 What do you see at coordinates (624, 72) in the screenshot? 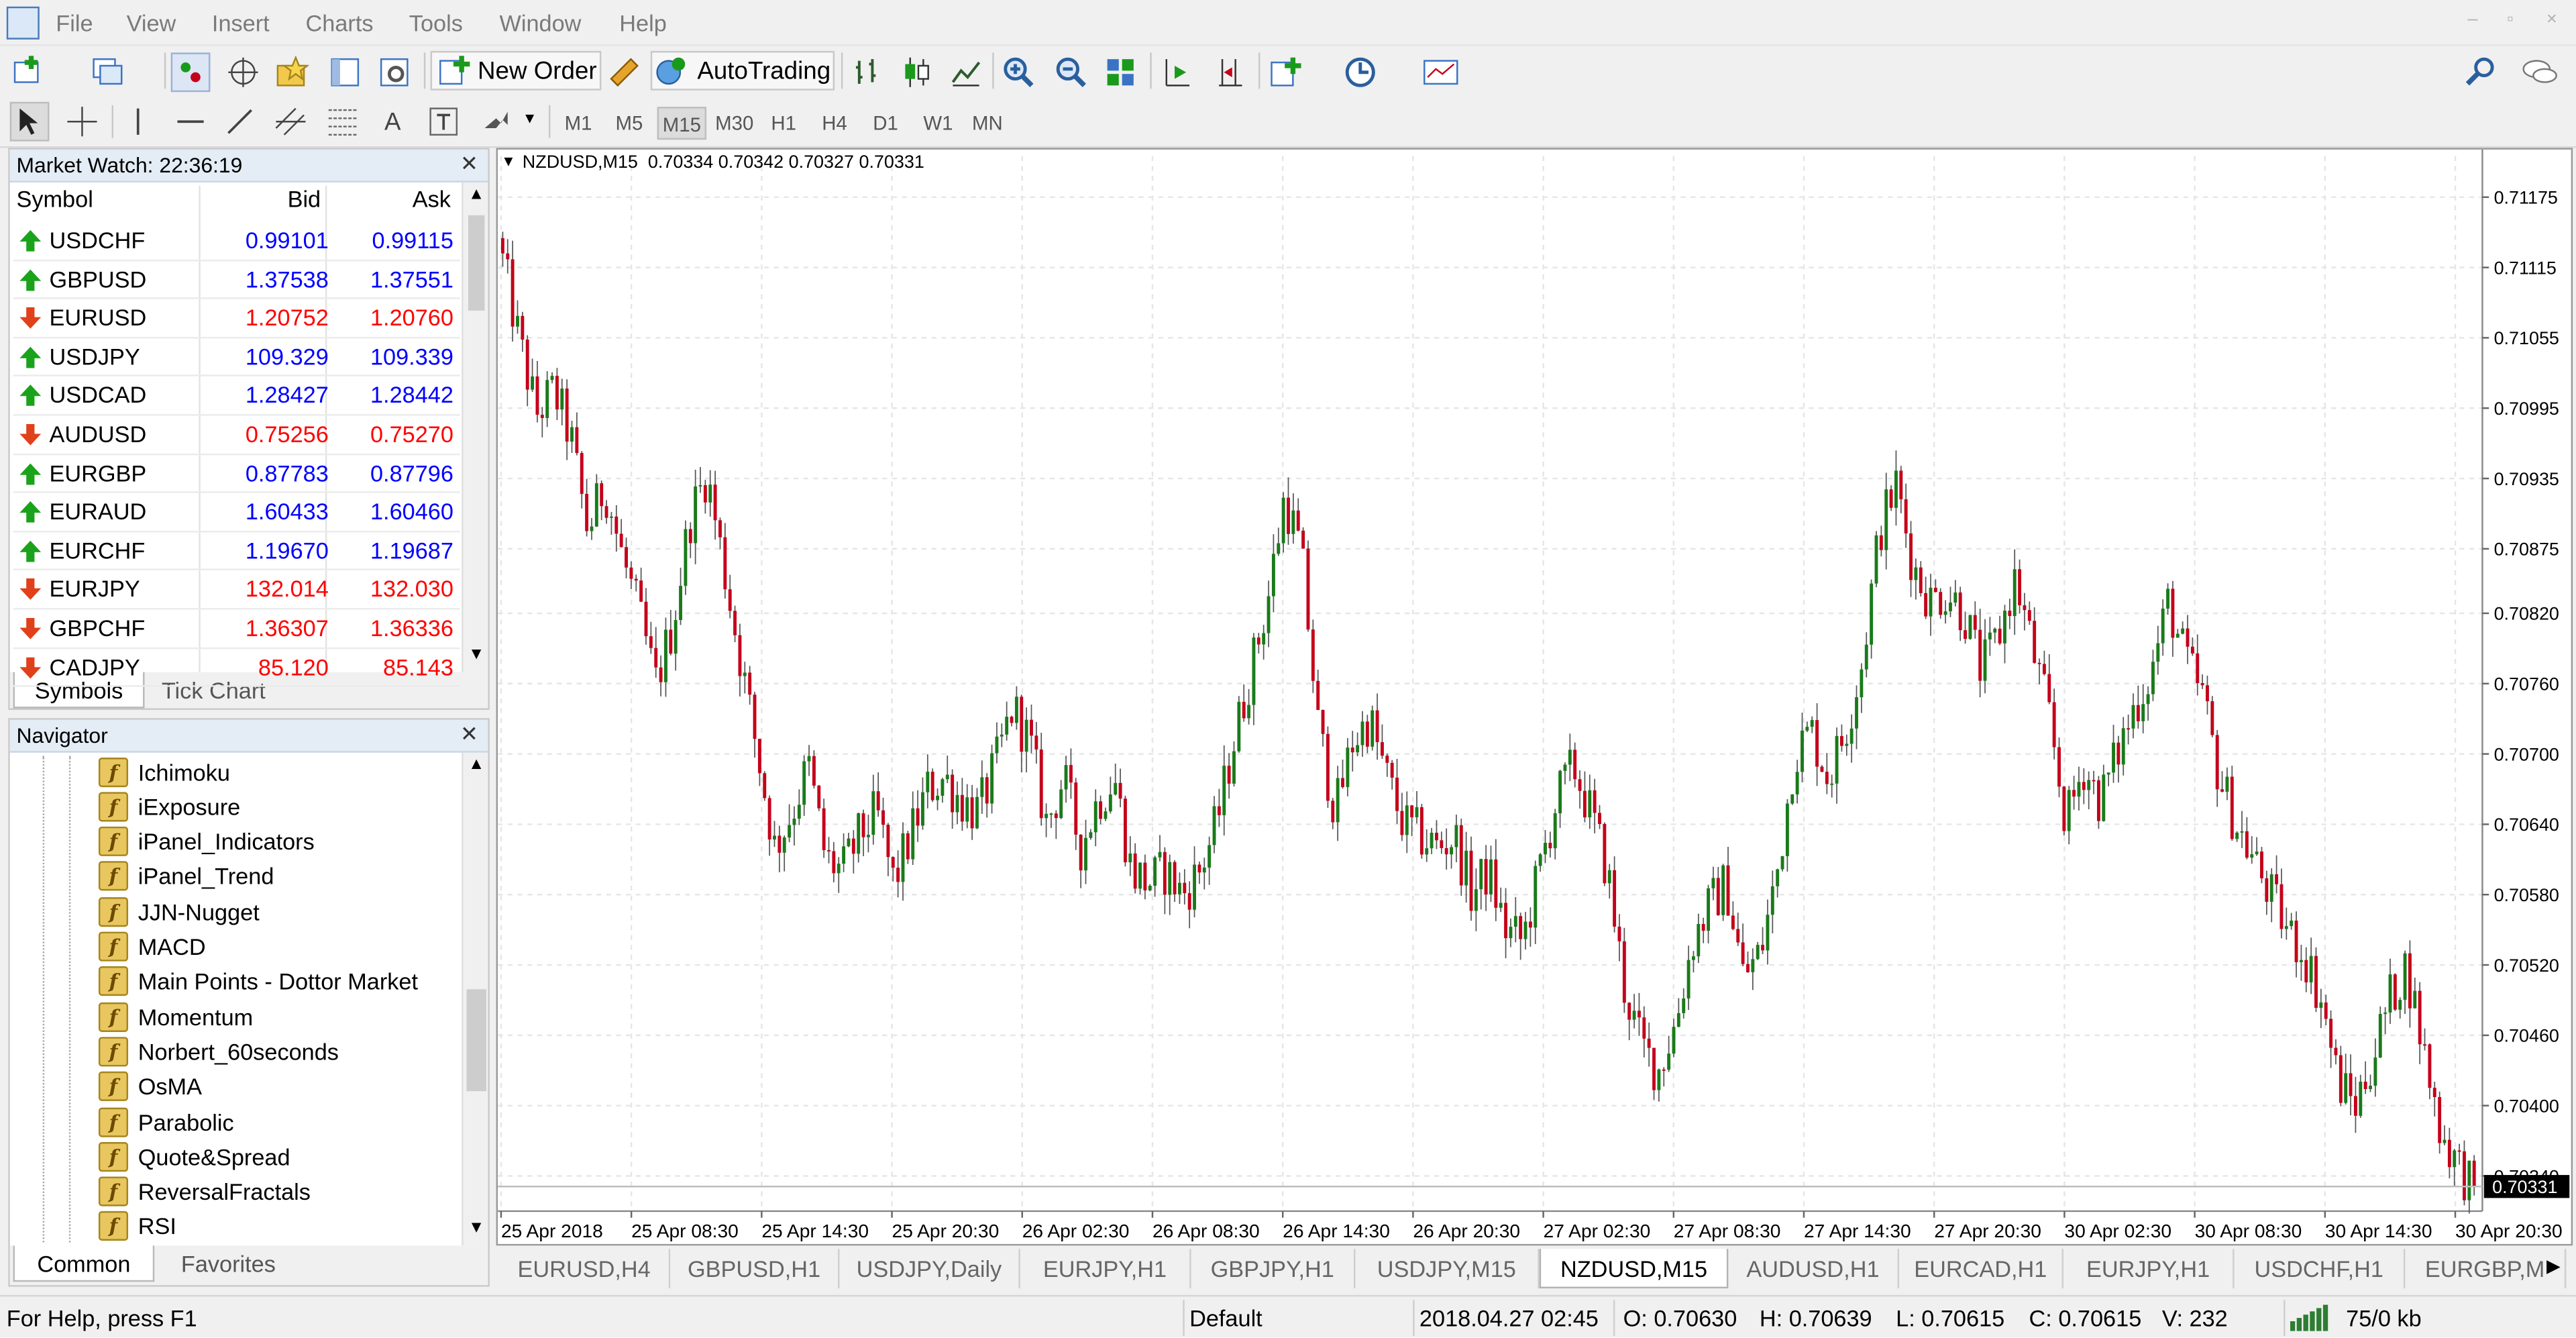
I see `metaeditor-icon` at bounding box center [624, 72].